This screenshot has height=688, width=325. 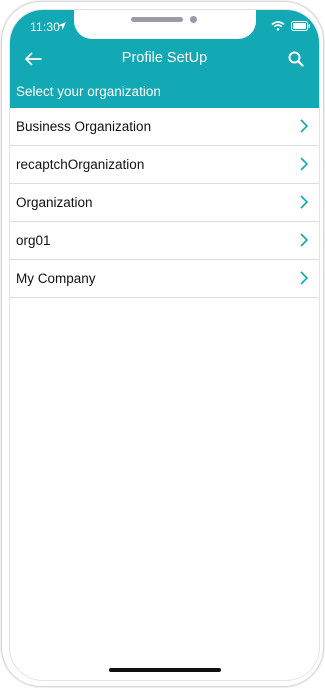 What do you see at coordinates (84, 126) in the screenshot?
I see `list-item-label: Business Organization` at bounding box center [84, 126].